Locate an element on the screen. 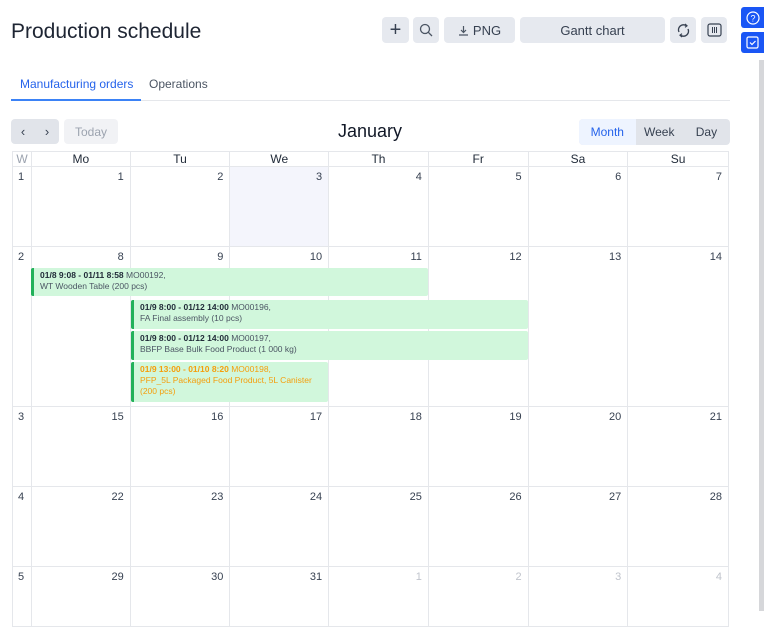 The height and width of the screenshot is (627, 764). day-number: 30 is located at coordinates (217, 577).